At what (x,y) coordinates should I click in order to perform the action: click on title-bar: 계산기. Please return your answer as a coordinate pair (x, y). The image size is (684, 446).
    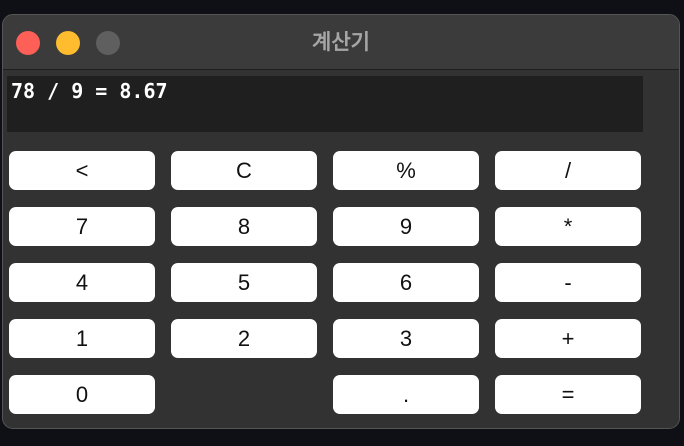
    Looking at the image, I should click on (341, 42).